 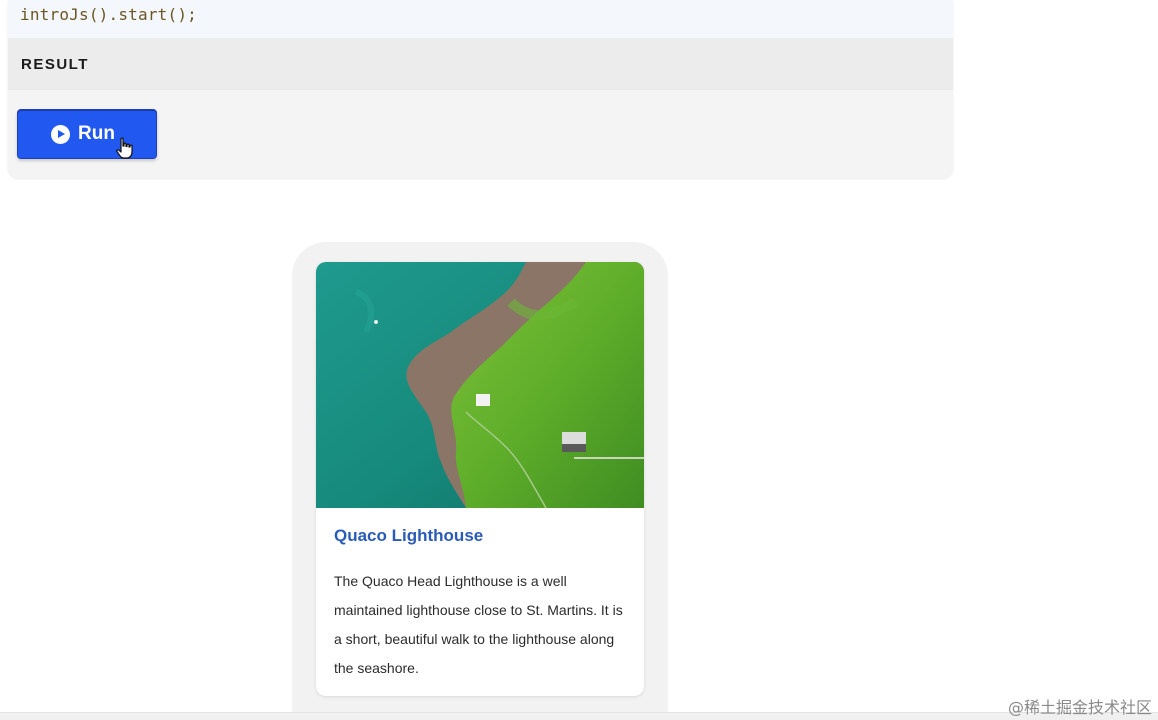 What do you see at coordinates (61, 134) in the screenshot?
I see `play-circle-icon` at bounding box center [61, 134].